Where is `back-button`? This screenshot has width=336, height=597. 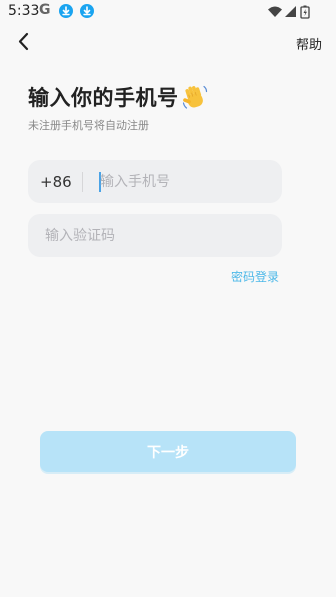 back-button is located at coordinates (24, 42).